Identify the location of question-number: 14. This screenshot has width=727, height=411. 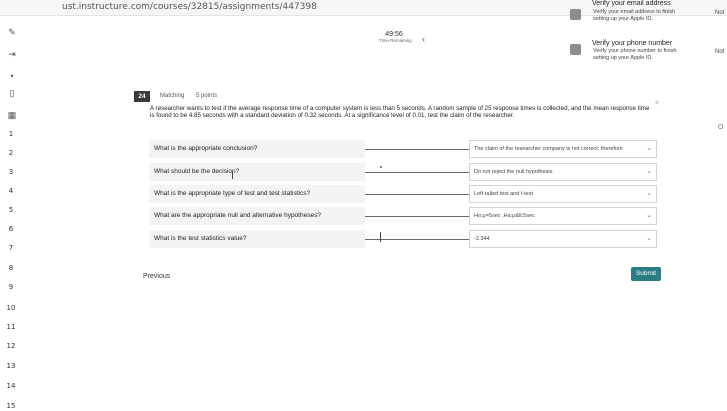
(11, 386).